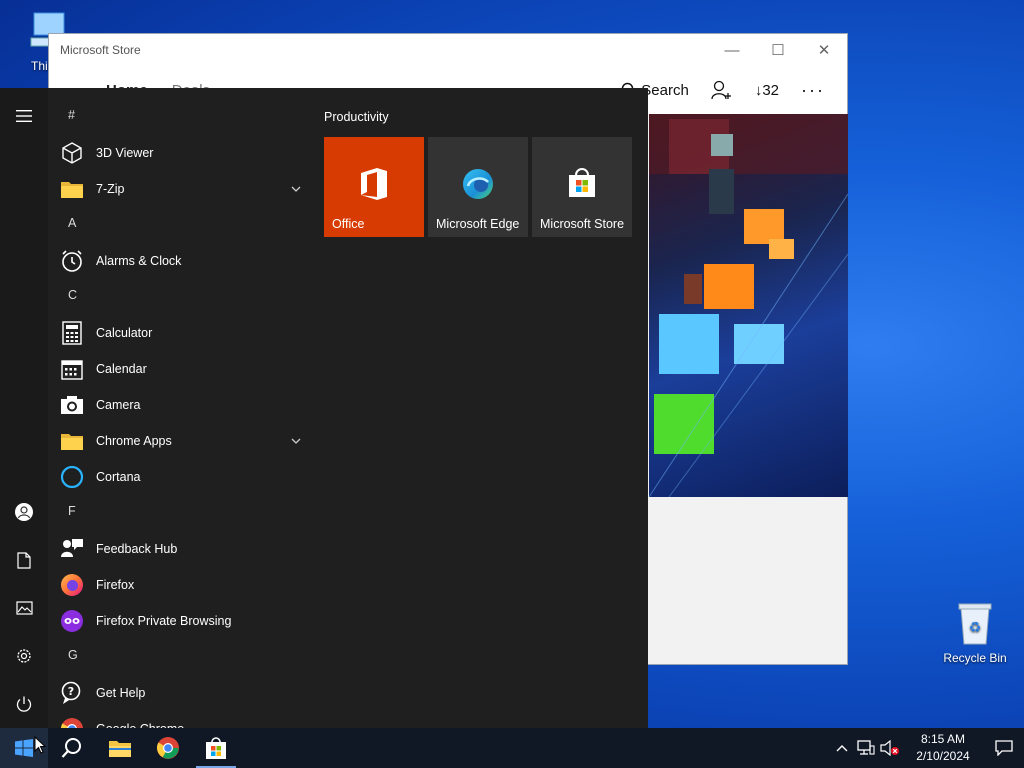 The image size is (1024, 768). I want to click on gear-icon, so click(24, 656).